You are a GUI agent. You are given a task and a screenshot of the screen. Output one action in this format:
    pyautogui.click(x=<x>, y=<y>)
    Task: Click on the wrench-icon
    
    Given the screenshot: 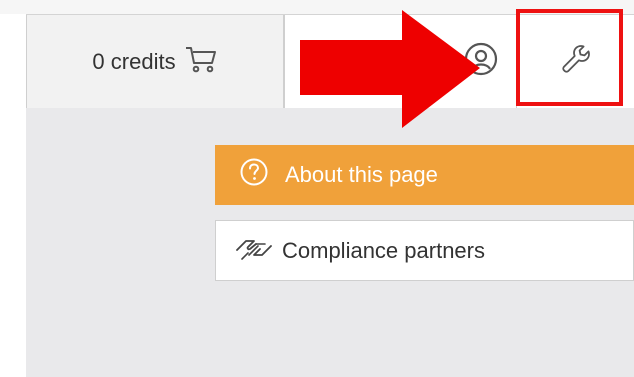 What is the action you would take?
    pyautogui.click(x=576, y=61)
    